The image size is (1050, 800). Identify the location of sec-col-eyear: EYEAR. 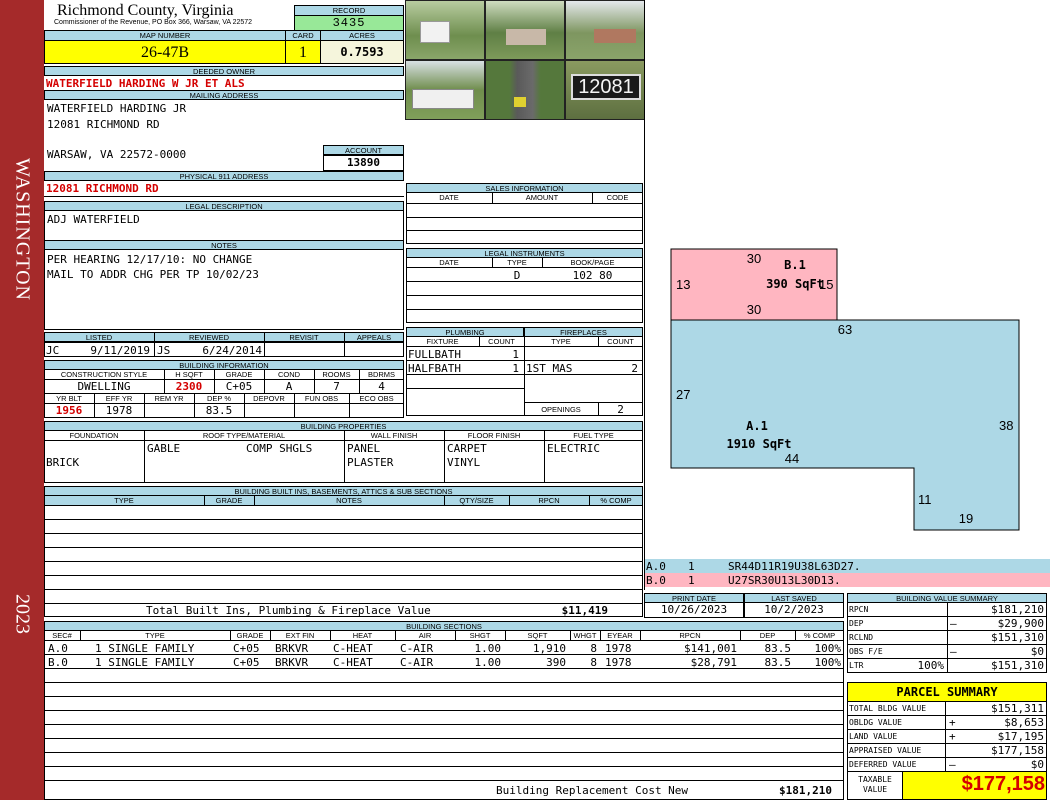
(620, 635).